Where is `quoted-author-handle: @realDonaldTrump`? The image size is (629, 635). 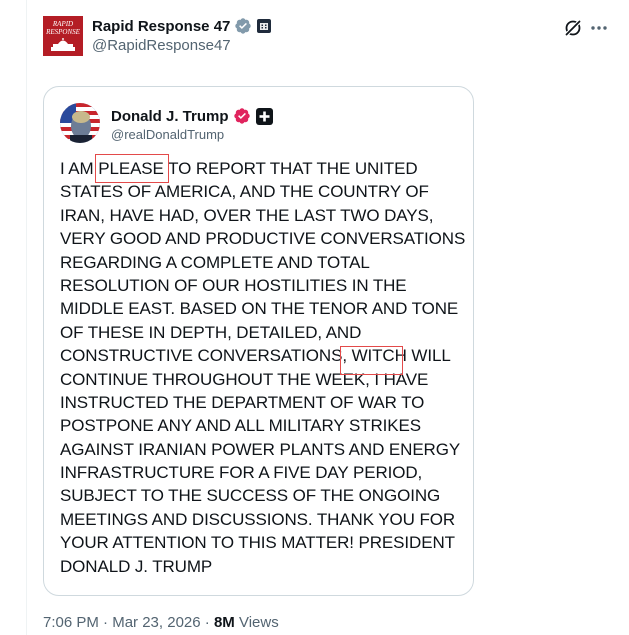 quoted-author-handle: @realDonaldTrump is located at coordinates (192, 134).